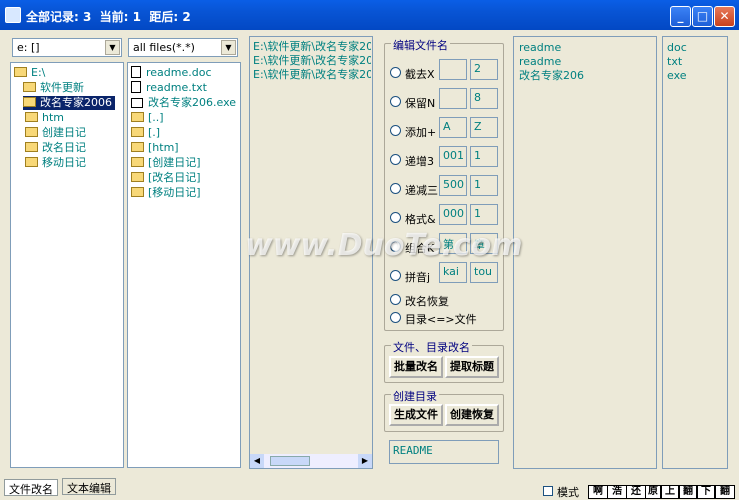 This screenshot has width=739, height=500. I want to click on list-item: txt, so click(674, 62).